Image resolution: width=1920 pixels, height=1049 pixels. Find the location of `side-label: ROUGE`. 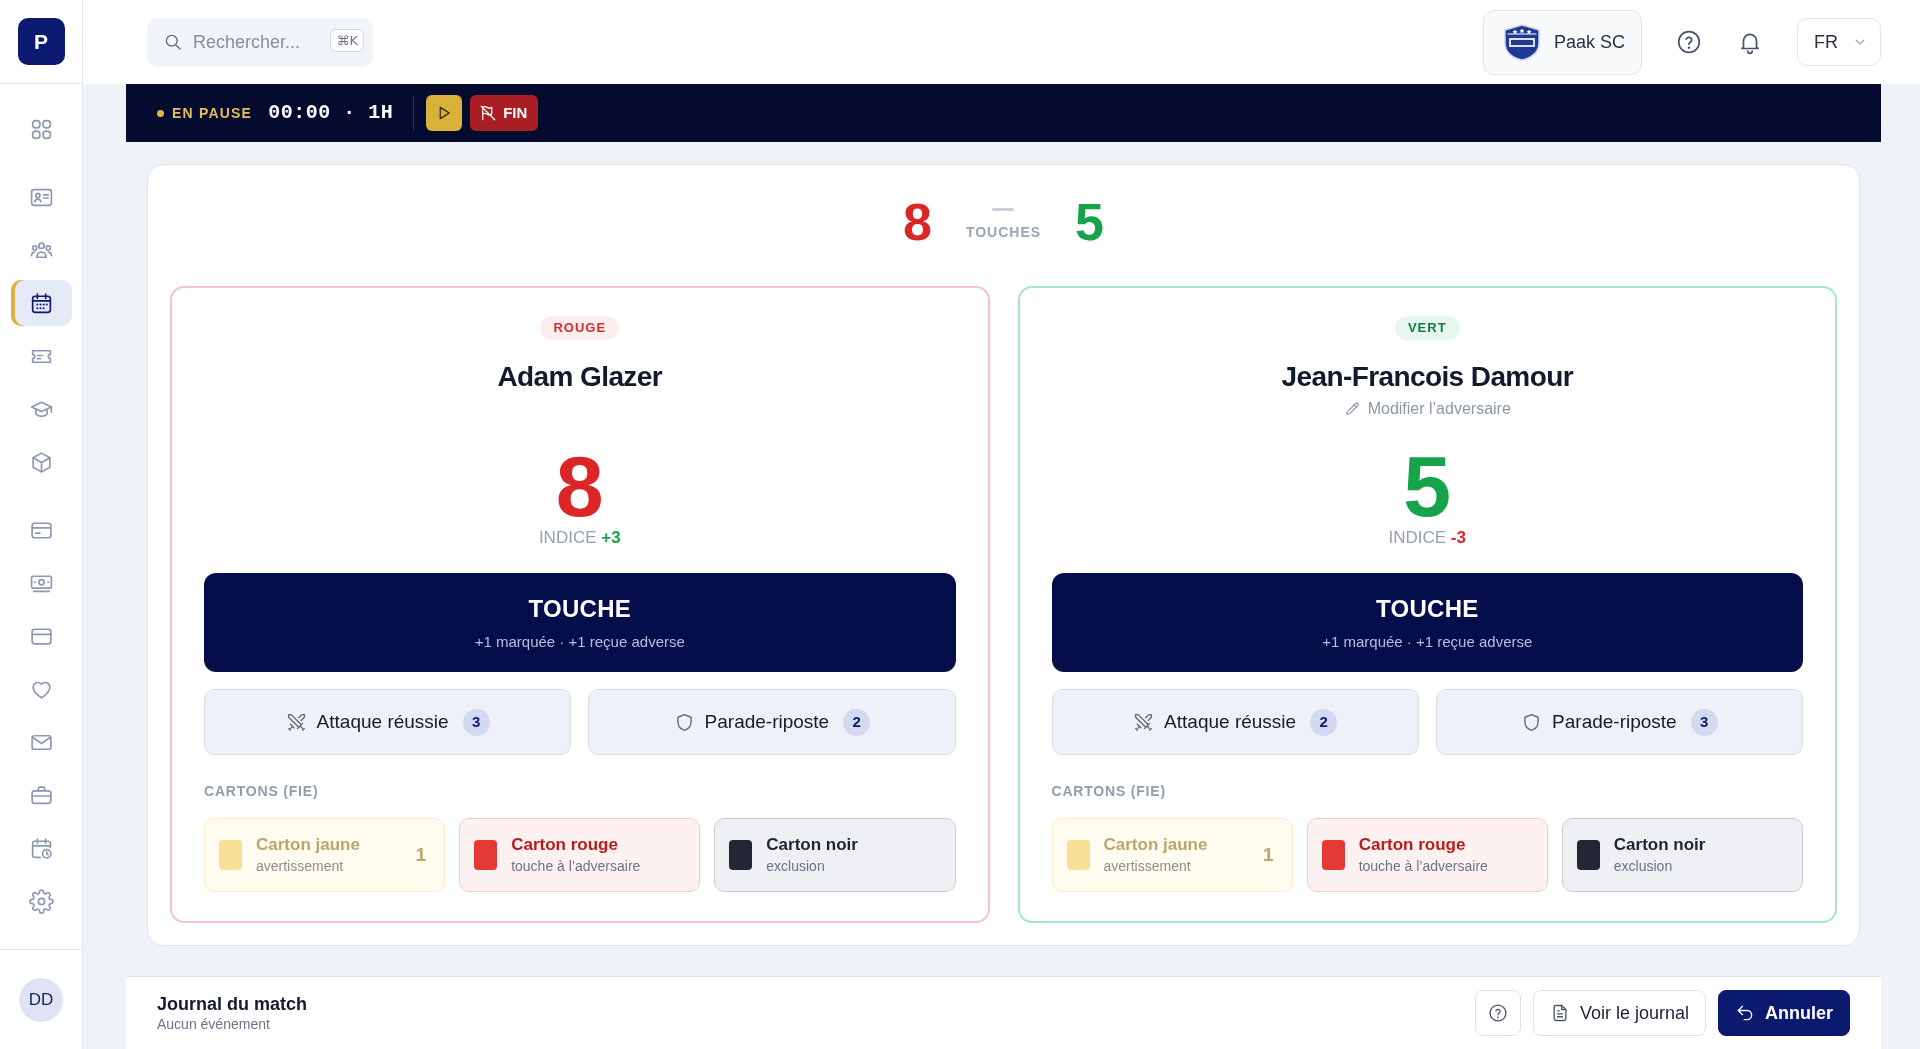

side-label: ROUGE is located at coordinates (580, 328).